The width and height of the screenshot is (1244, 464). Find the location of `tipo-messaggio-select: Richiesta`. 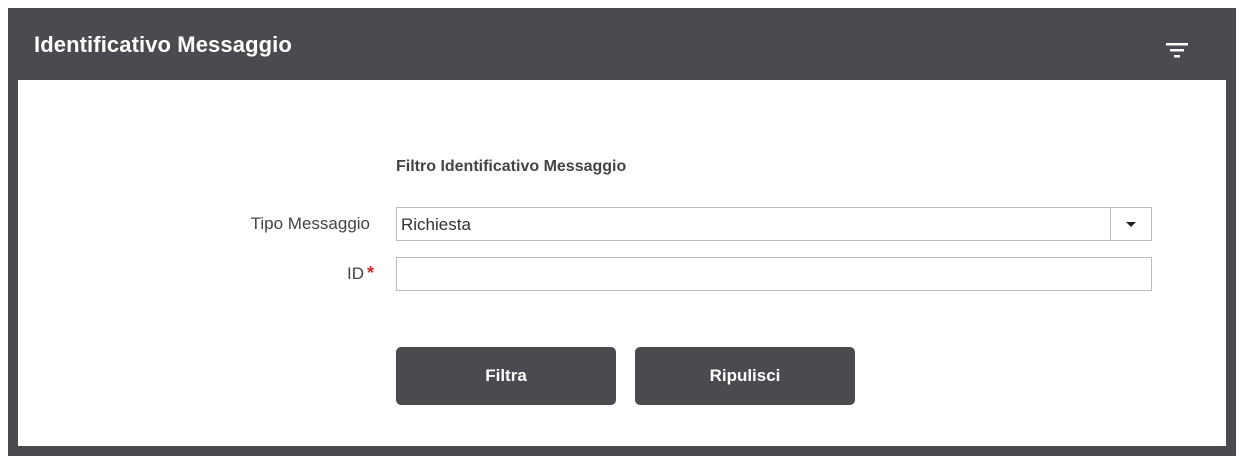

tipo-messaggio-select: Richiesta is located at coordinates (774, 224).